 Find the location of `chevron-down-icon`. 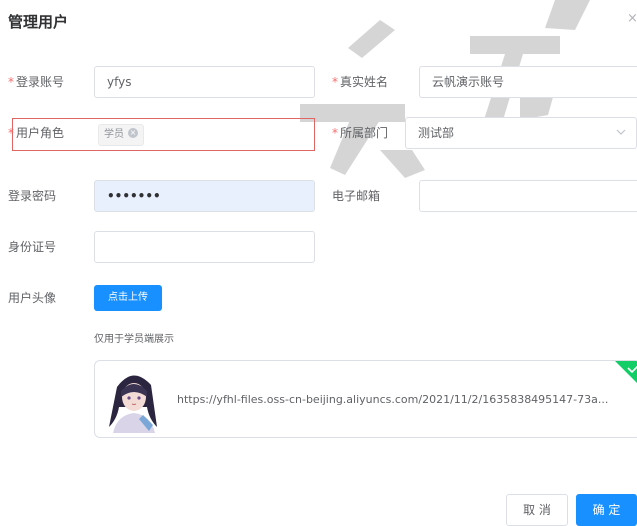

chevron-down-icon is located at coordinates (621, 133).